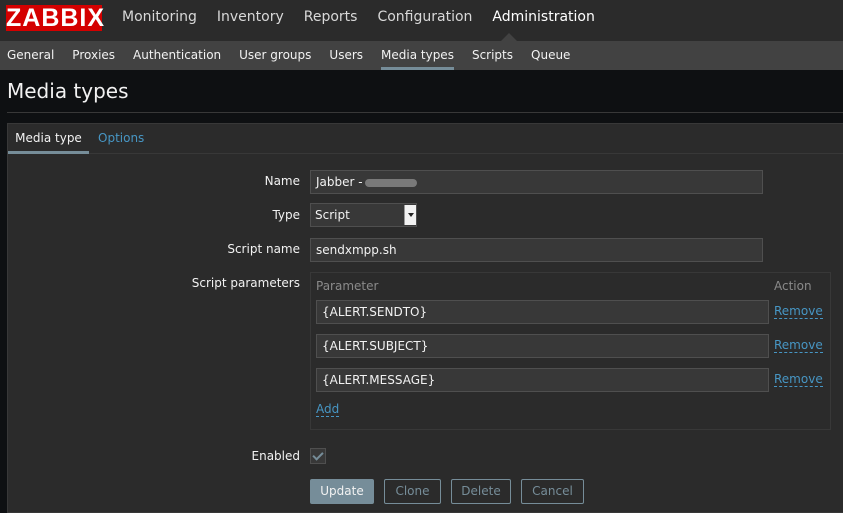  I want to click on parameter-input: {ALERT.SUBJECT}, so click(542, 346).